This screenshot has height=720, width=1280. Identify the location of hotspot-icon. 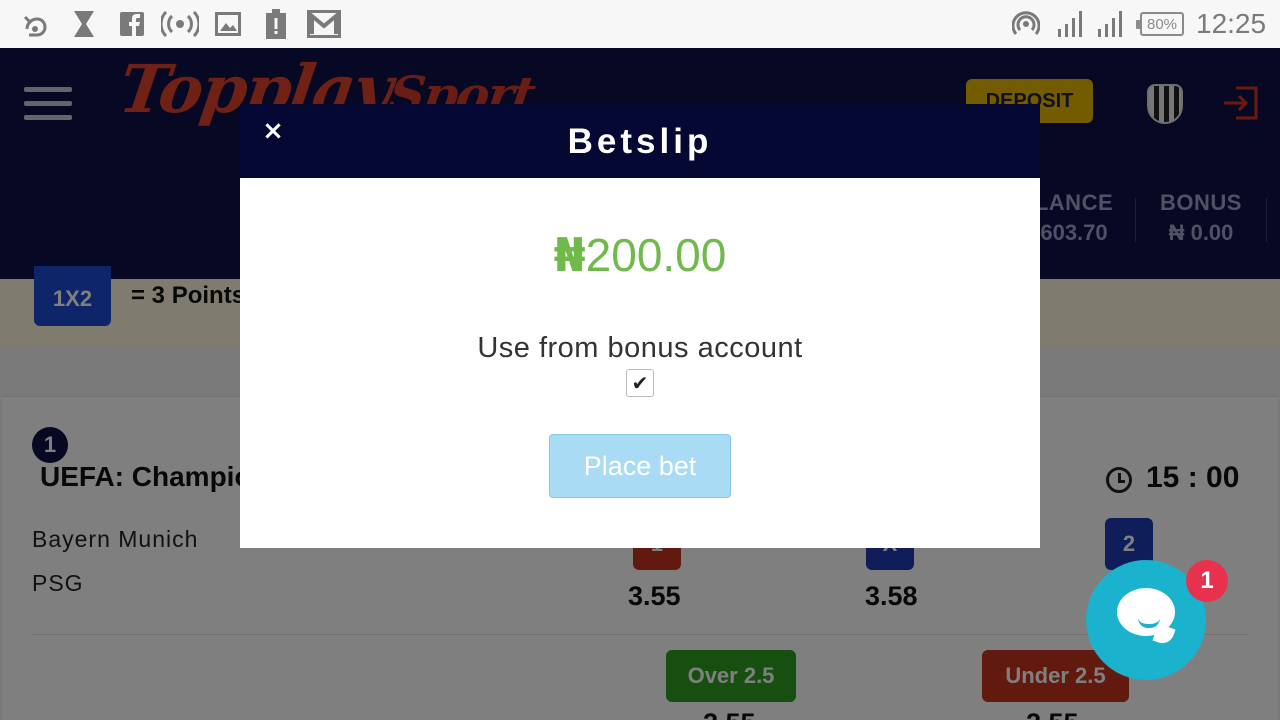
(180, 24).